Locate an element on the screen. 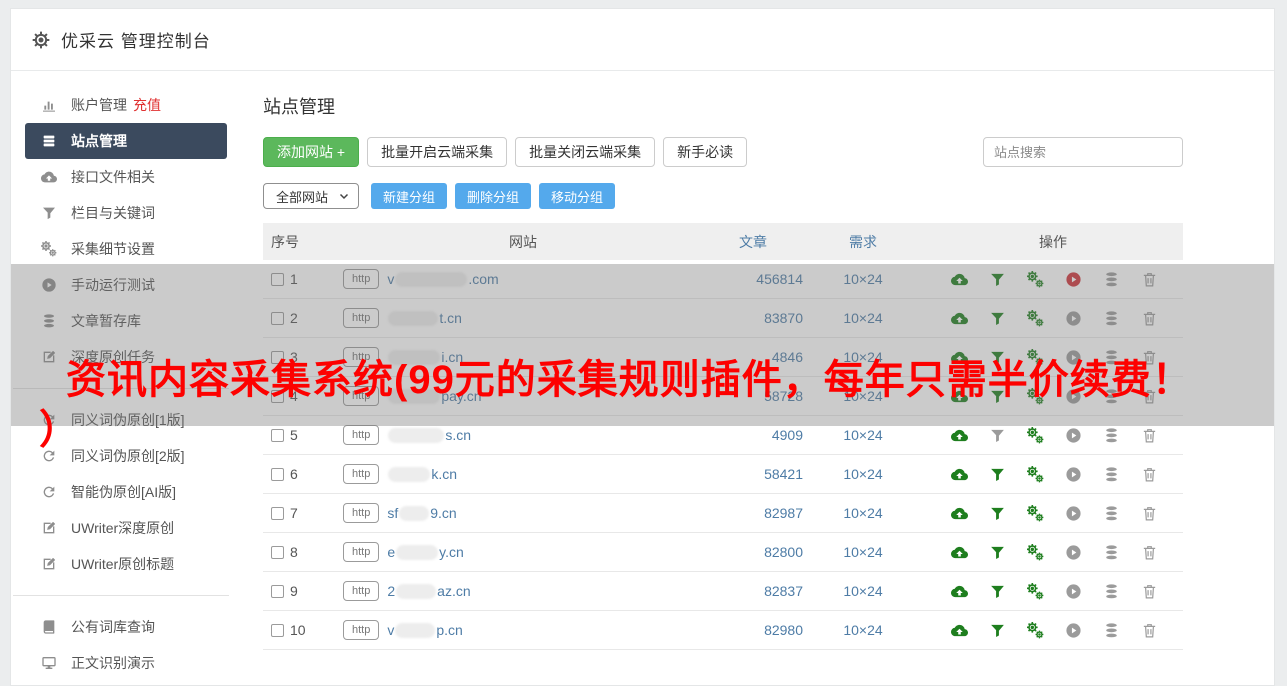  site-domain-link: v .com is located at coordinates (442, 279).